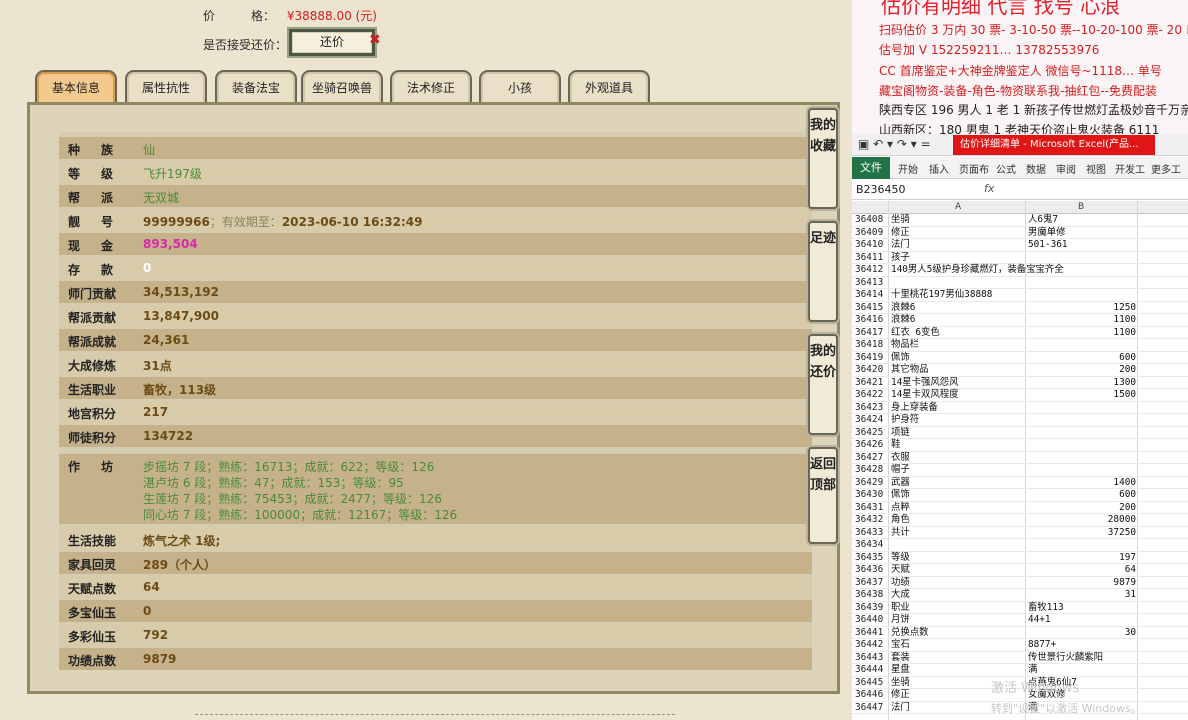  I want to click on row-number: 36446, so click(871, 695).